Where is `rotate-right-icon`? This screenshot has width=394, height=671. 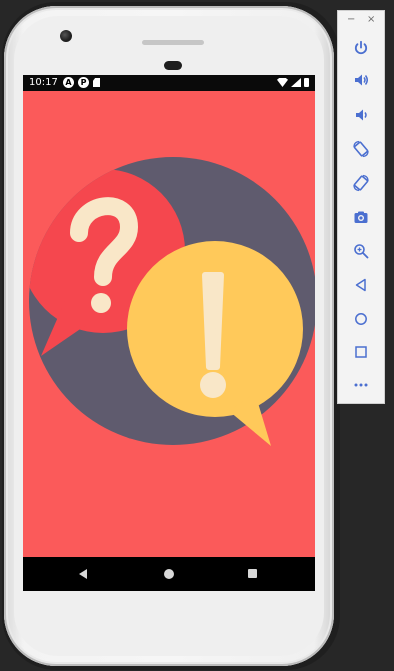 rotate-right-icon is located at coordinates (361, 183).